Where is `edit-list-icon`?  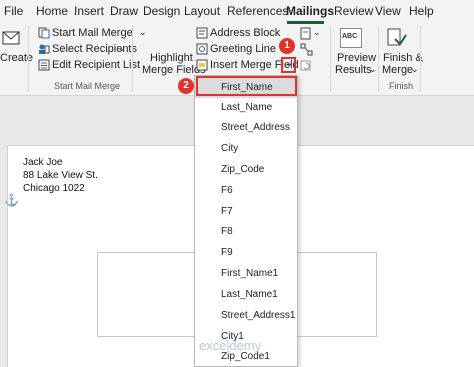
edit-list-icon is located at coordinates (44, 65).